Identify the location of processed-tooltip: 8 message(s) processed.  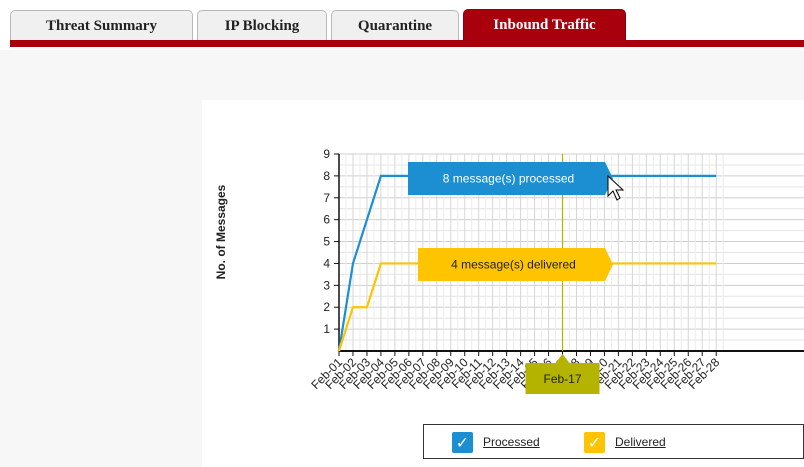
(510, 178).